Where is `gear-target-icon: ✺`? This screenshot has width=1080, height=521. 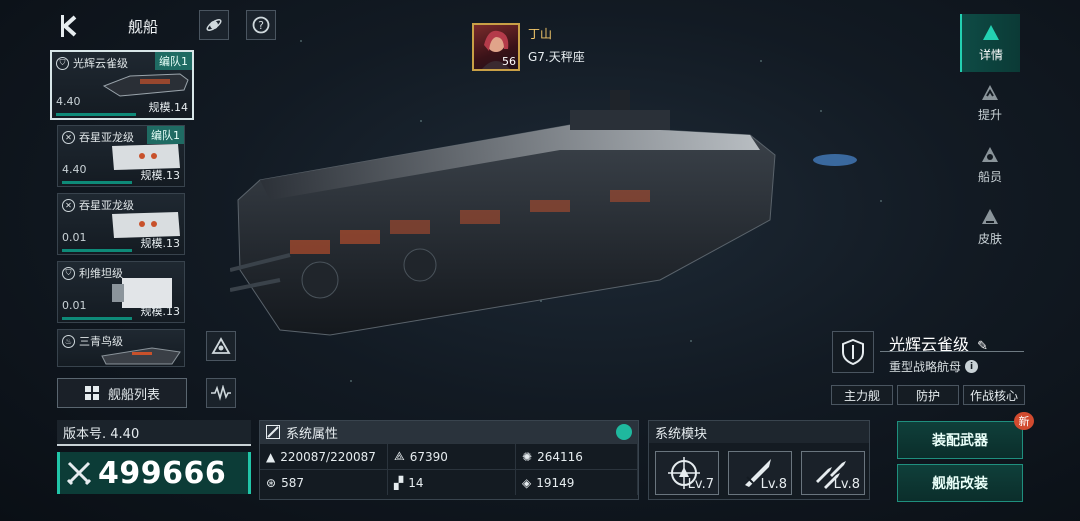
gear-target-icon: ✺ is located at coordinates (527, 456).